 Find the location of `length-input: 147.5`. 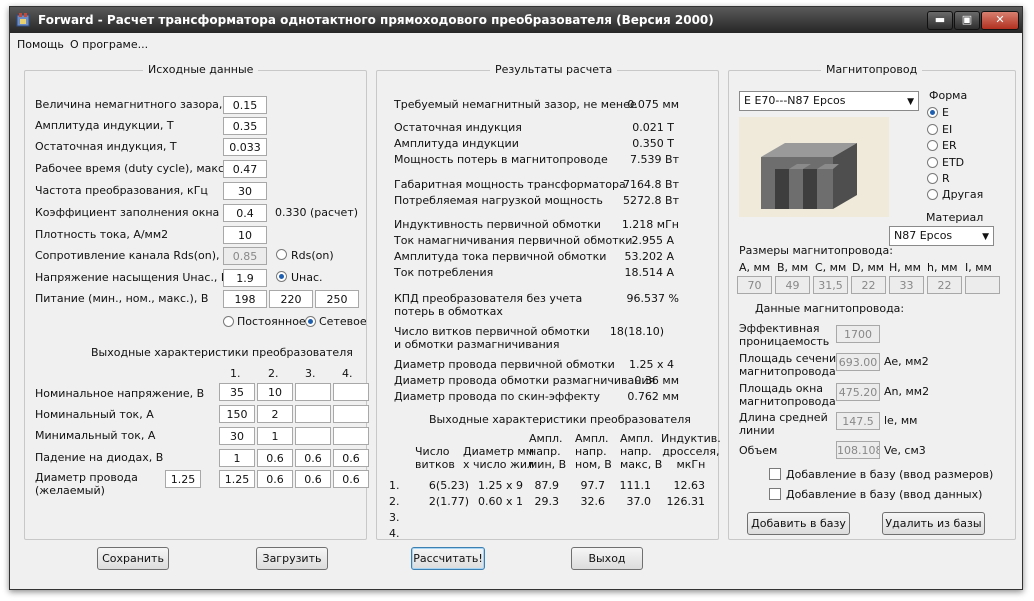

length-input: 147.5 is located at coordinates (858, 421).